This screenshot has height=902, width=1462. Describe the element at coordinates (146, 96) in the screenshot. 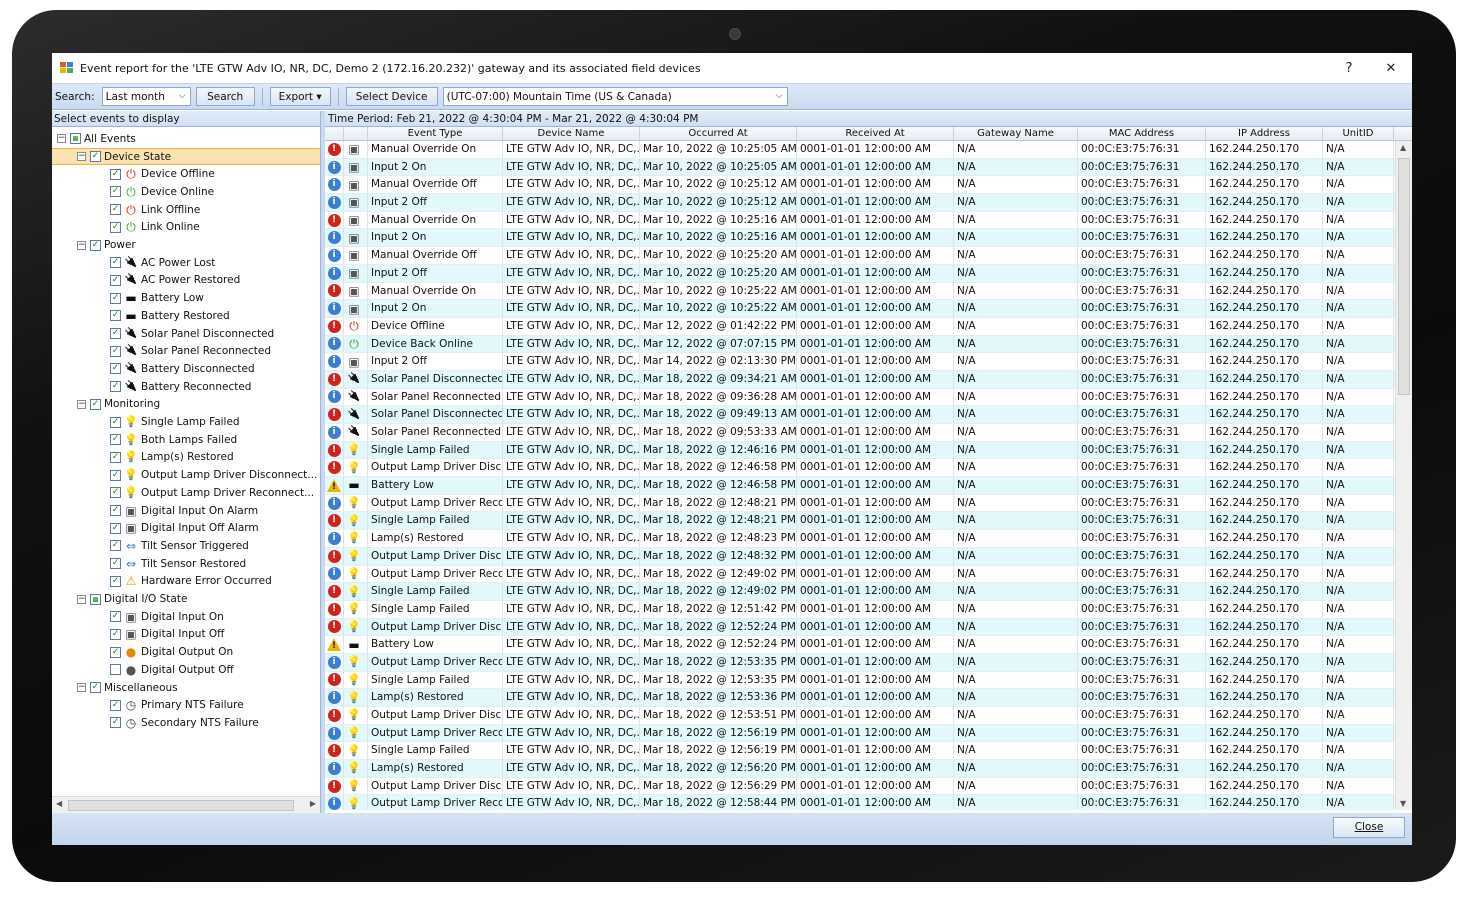

I see `period-dropdown: Last month ⌵` at that location.